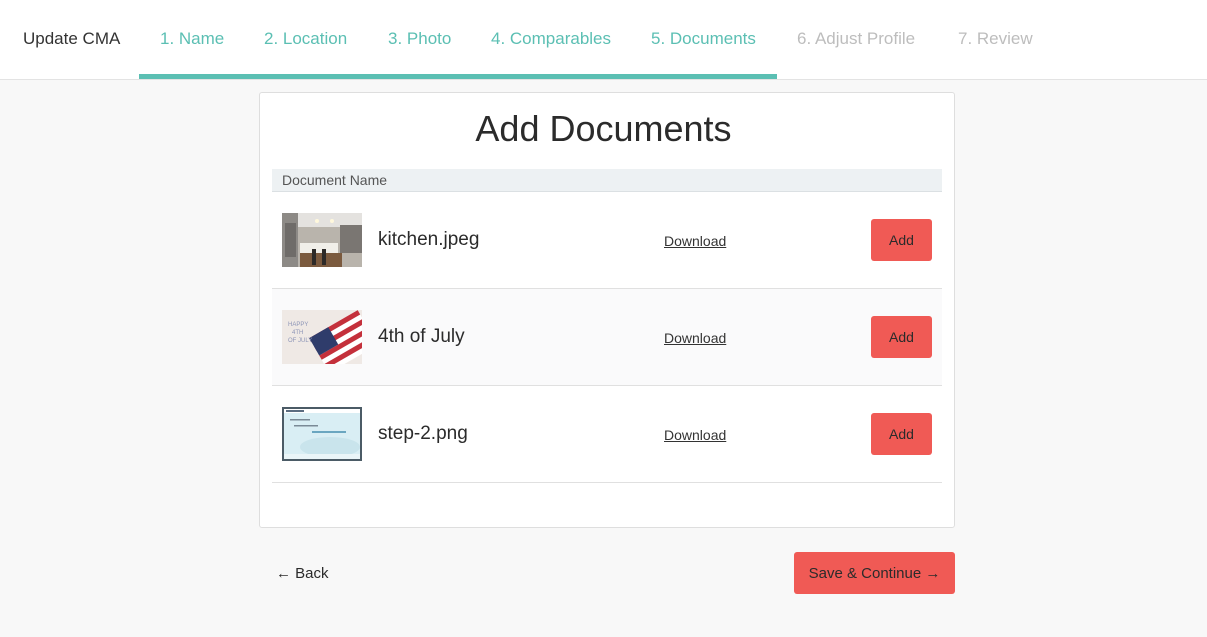  I want to click on step-comparables: 4. Comparables, so click(551, 39).